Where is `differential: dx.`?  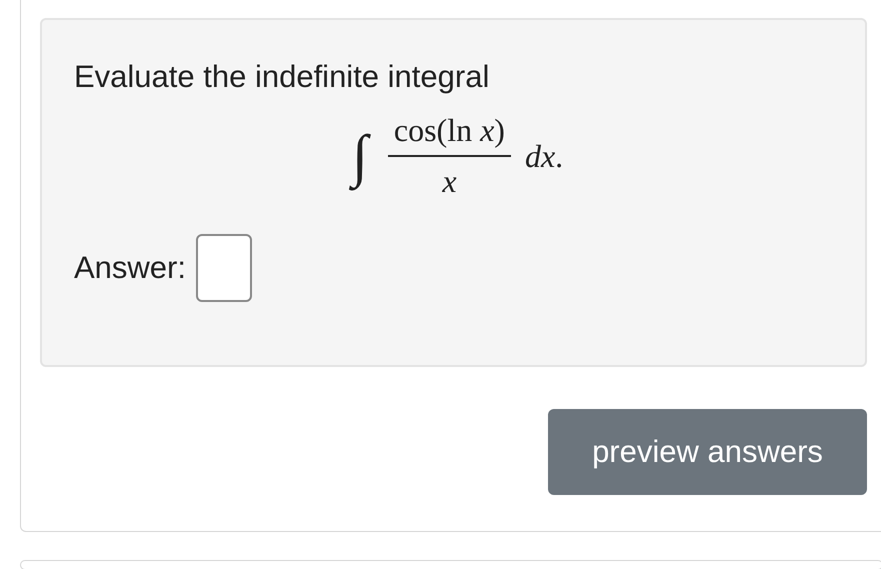 differential: dx. is located at coordinates (544, 156).